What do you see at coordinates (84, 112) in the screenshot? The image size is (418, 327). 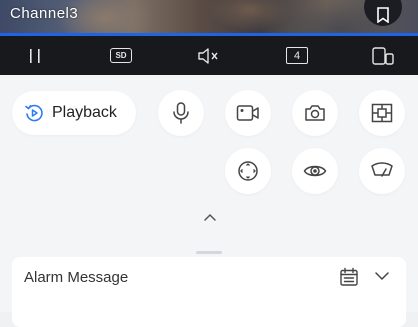 I see `playback-label: Playback` at bounding box center [84, 112].